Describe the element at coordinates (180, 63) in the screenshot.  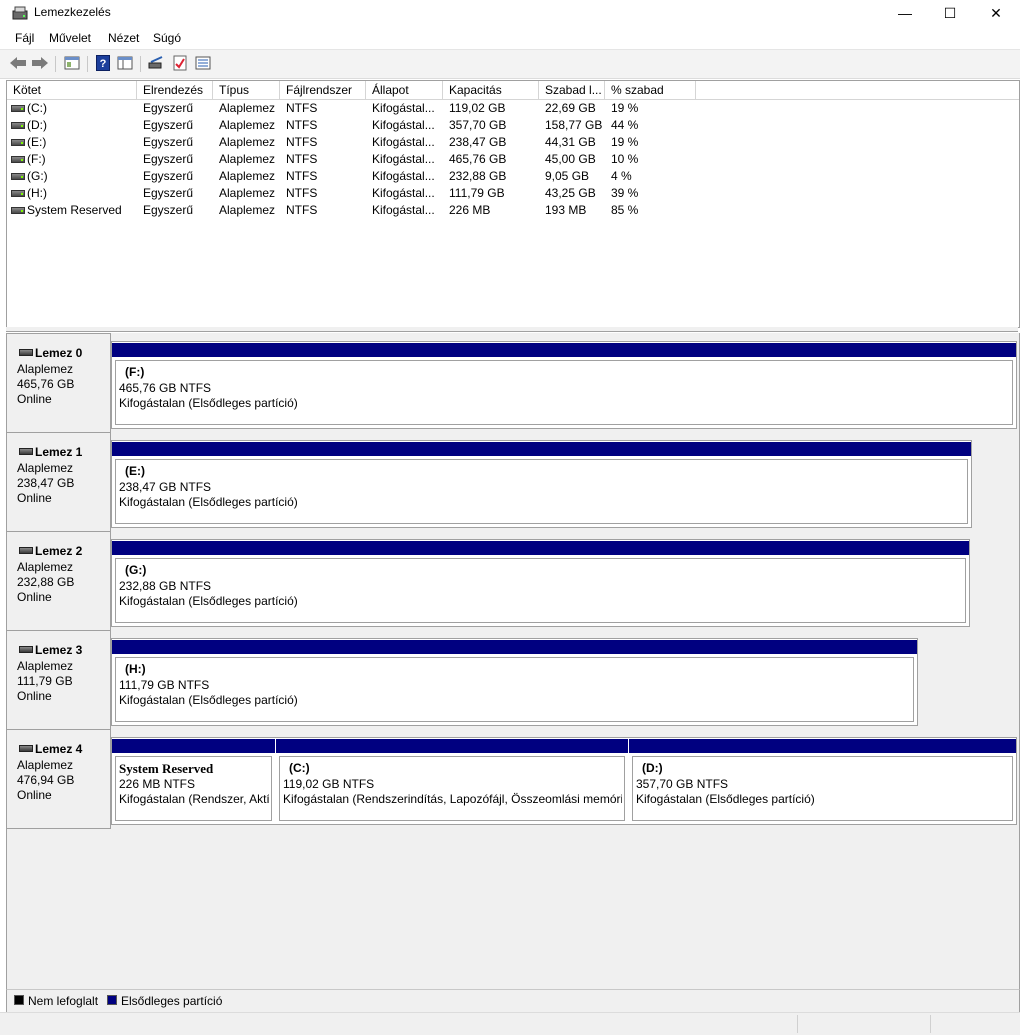
I see `check-icon` at that location.